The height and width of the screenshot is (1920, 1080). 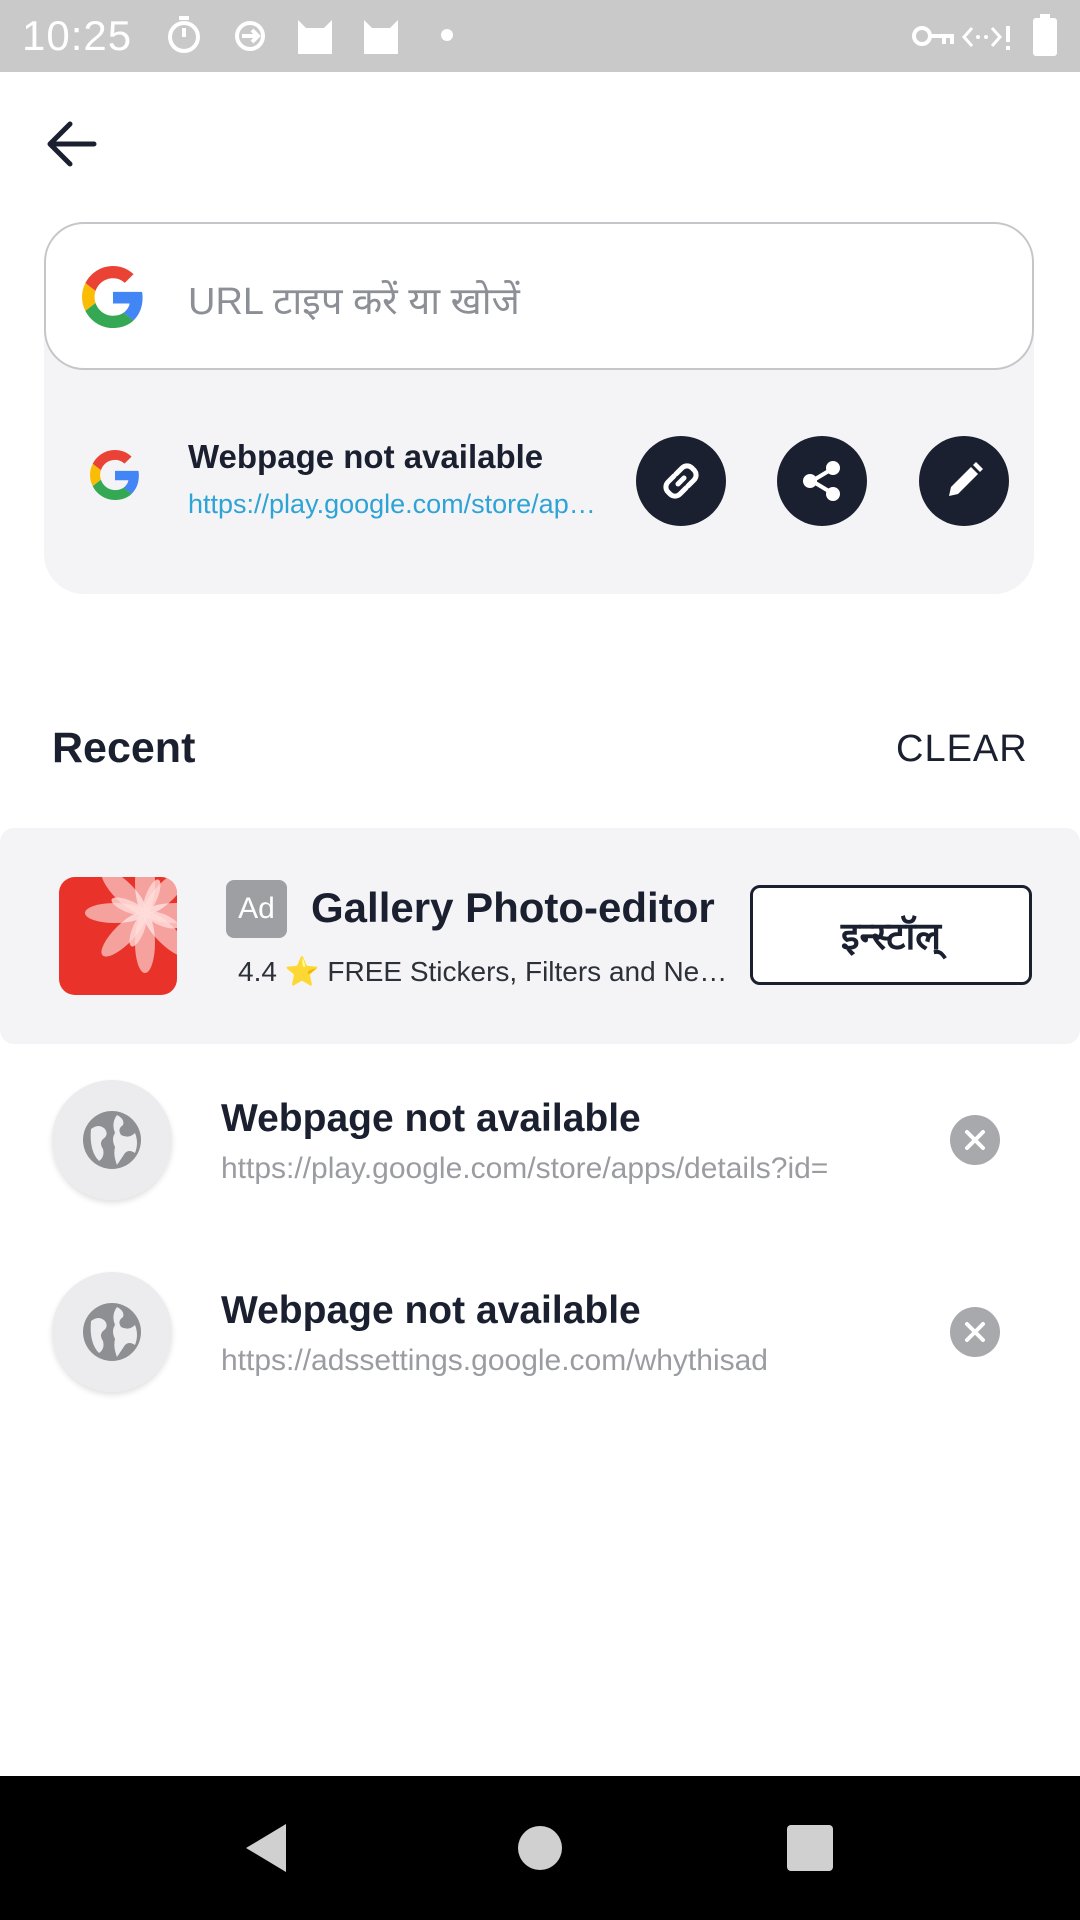 What do you see at coordinates (891, 935) in the screenshot?
I see `install-button: इन्स्टॉल्` at bounding box center [891, 935].